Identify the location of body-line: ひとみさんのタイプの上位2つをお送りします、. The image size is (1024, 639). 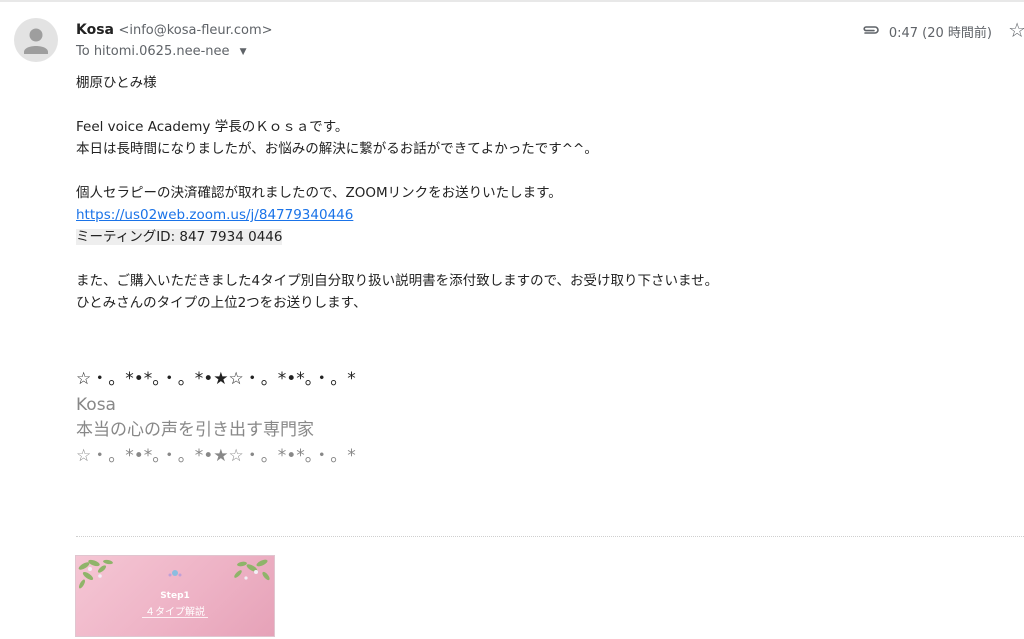
(221, 303).